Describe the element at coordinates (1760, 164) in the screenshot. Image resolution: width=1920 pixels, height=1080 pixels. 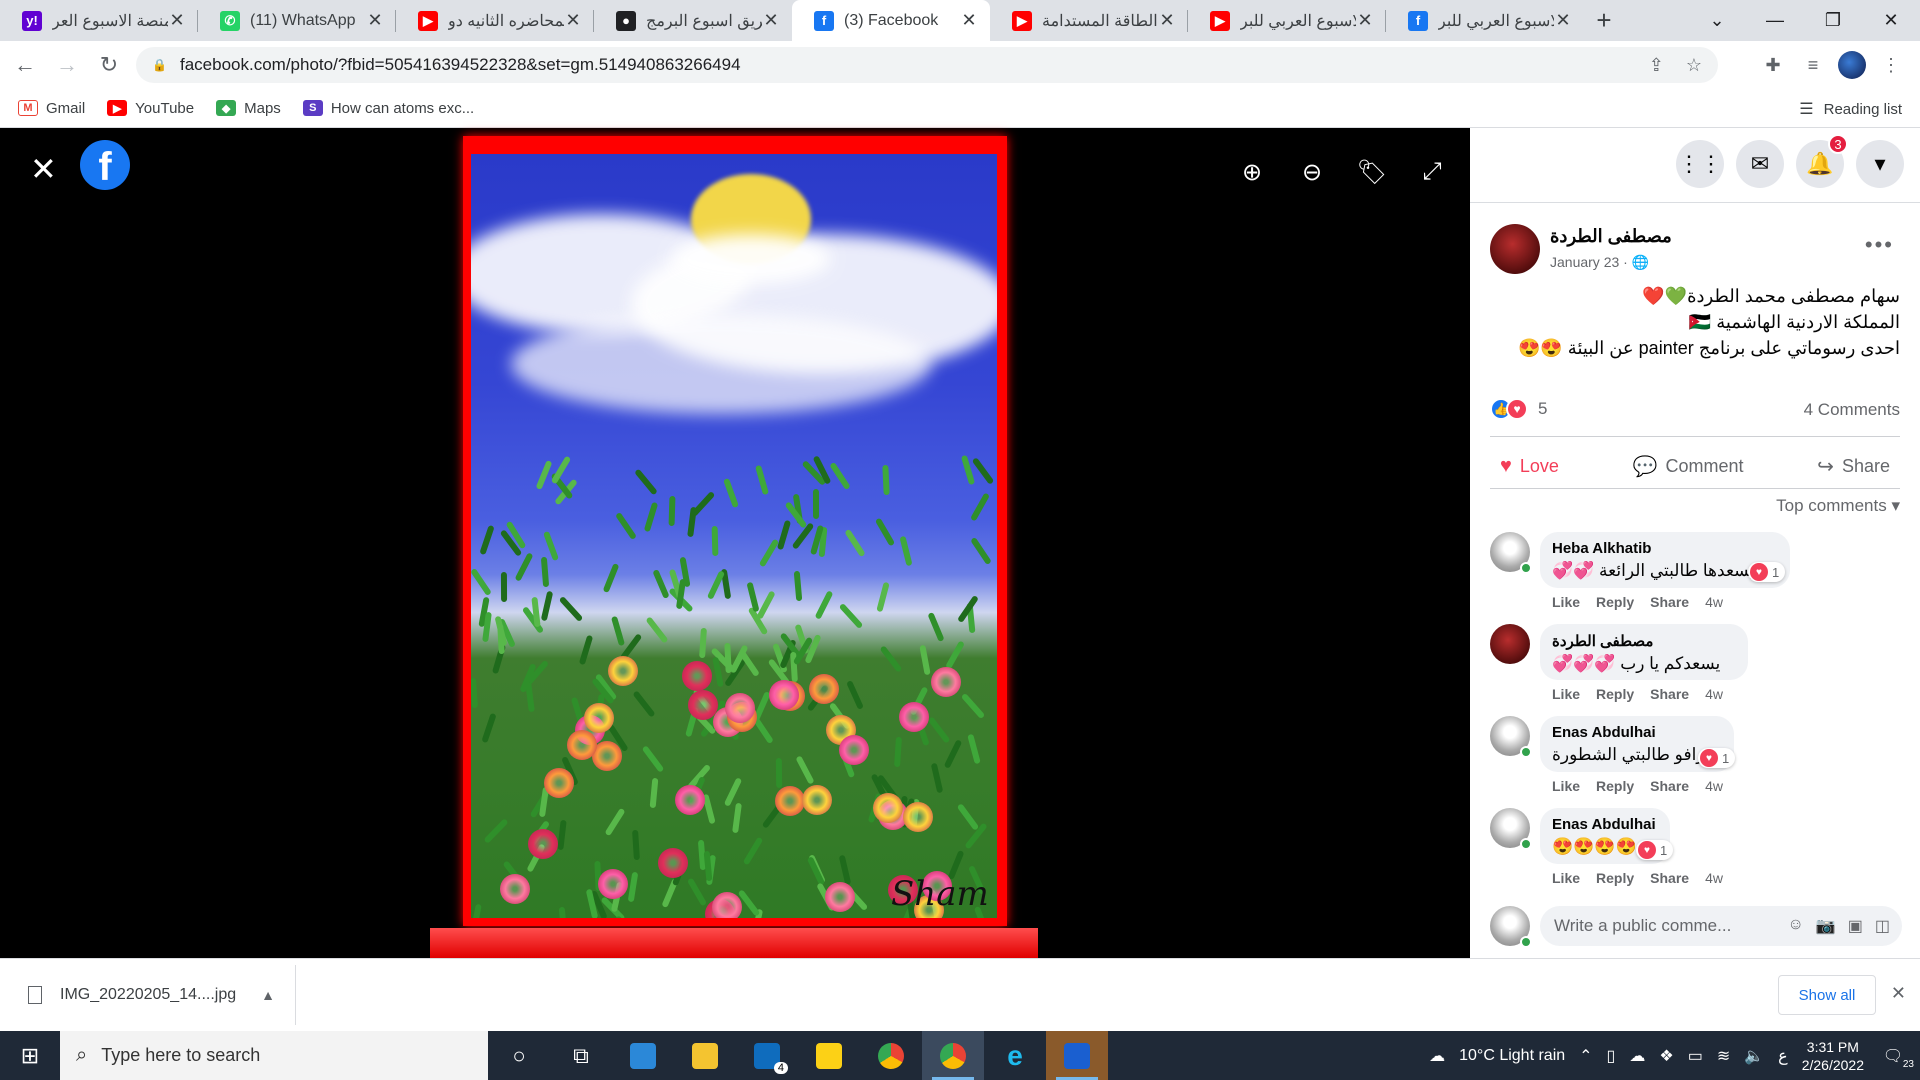
I see `messenger-icon: ✉` at that location.